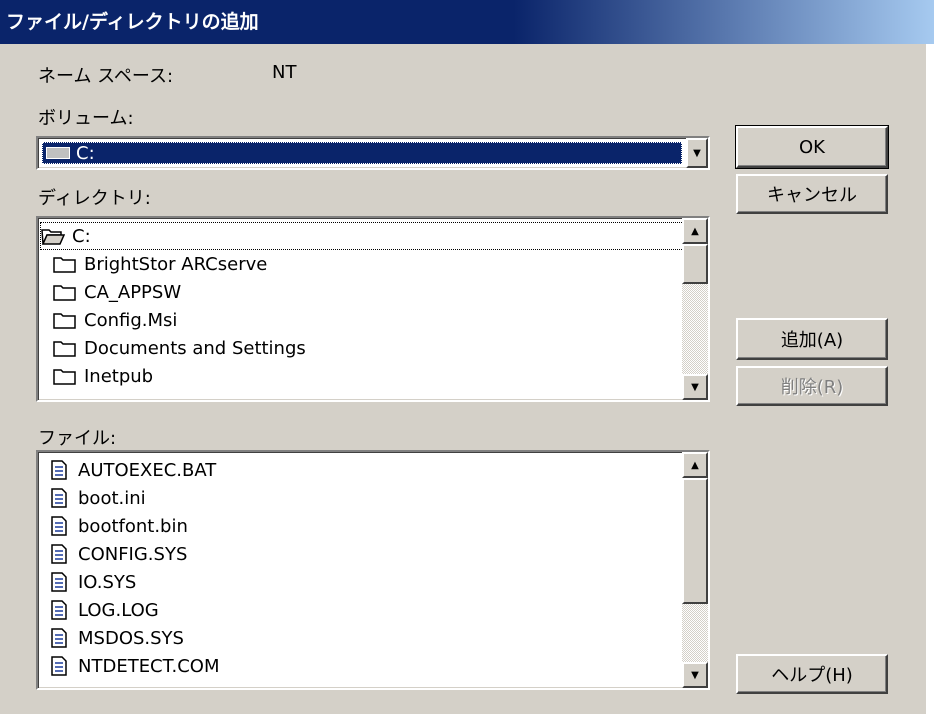 The width and height of the screenshot is (934, 714). I want to click on directory-item-c: C:, so click(373, 236).